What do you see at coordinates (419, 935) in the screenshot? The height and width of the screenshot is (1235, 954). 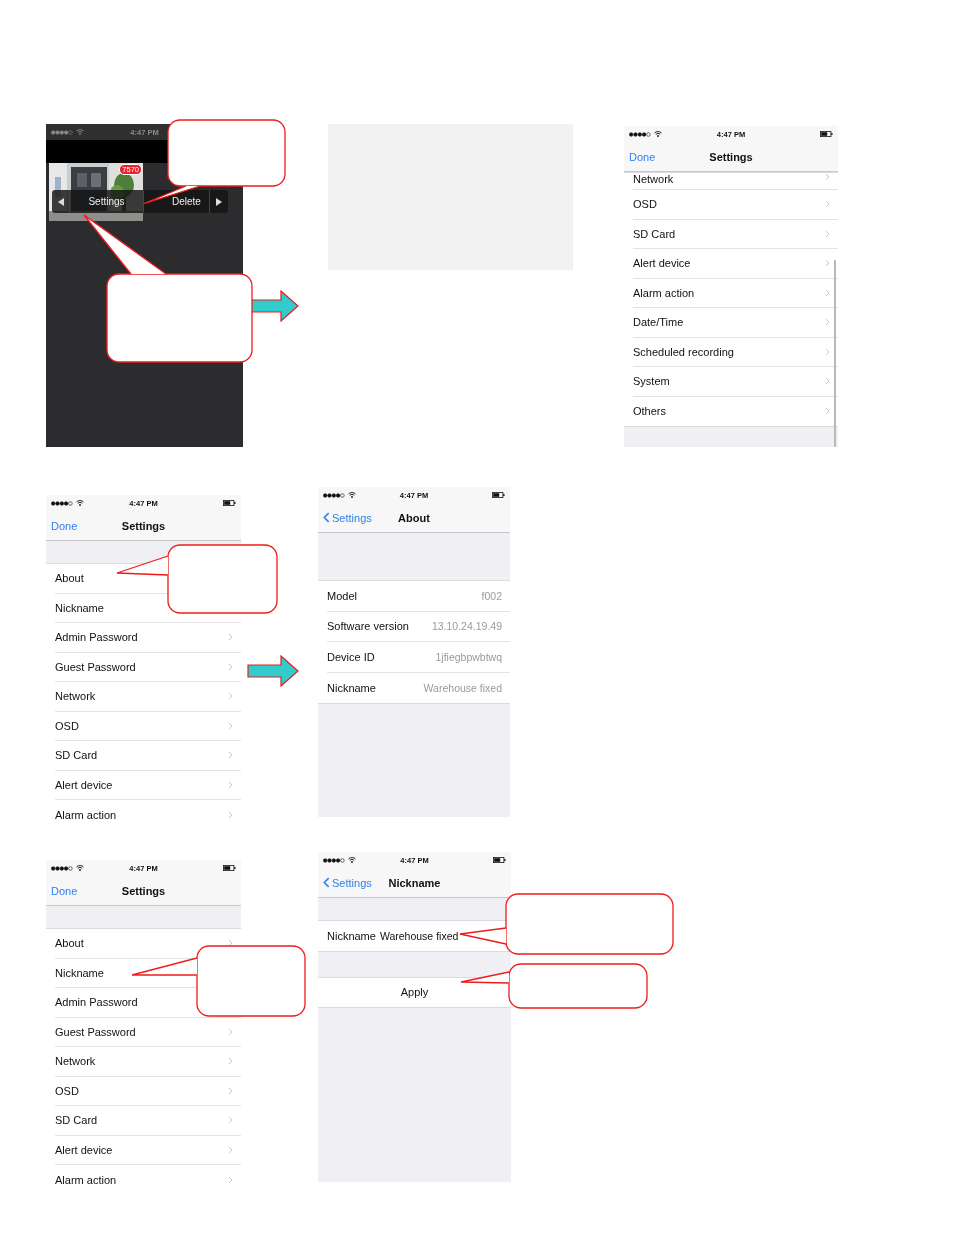 I see `nickname-field: Warehouse fixed` at bounding box center [419, 935].